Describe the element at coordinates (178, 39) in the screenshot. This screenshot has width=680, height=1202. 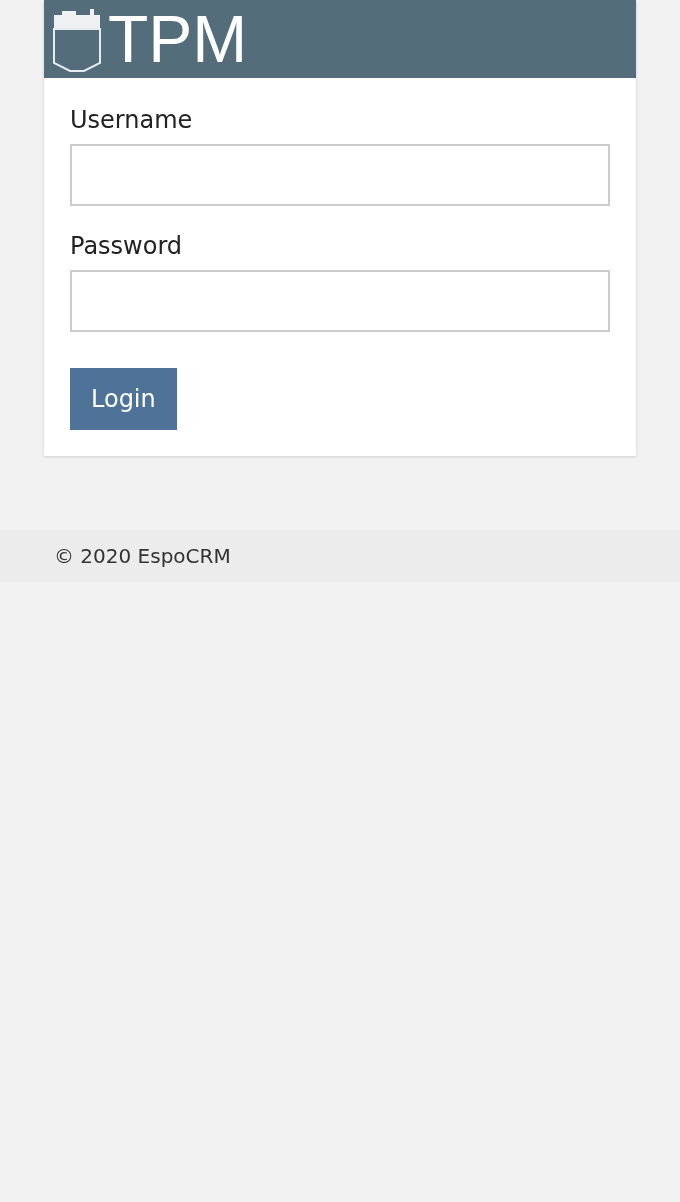
I see `logo-text: TPM` at that location.